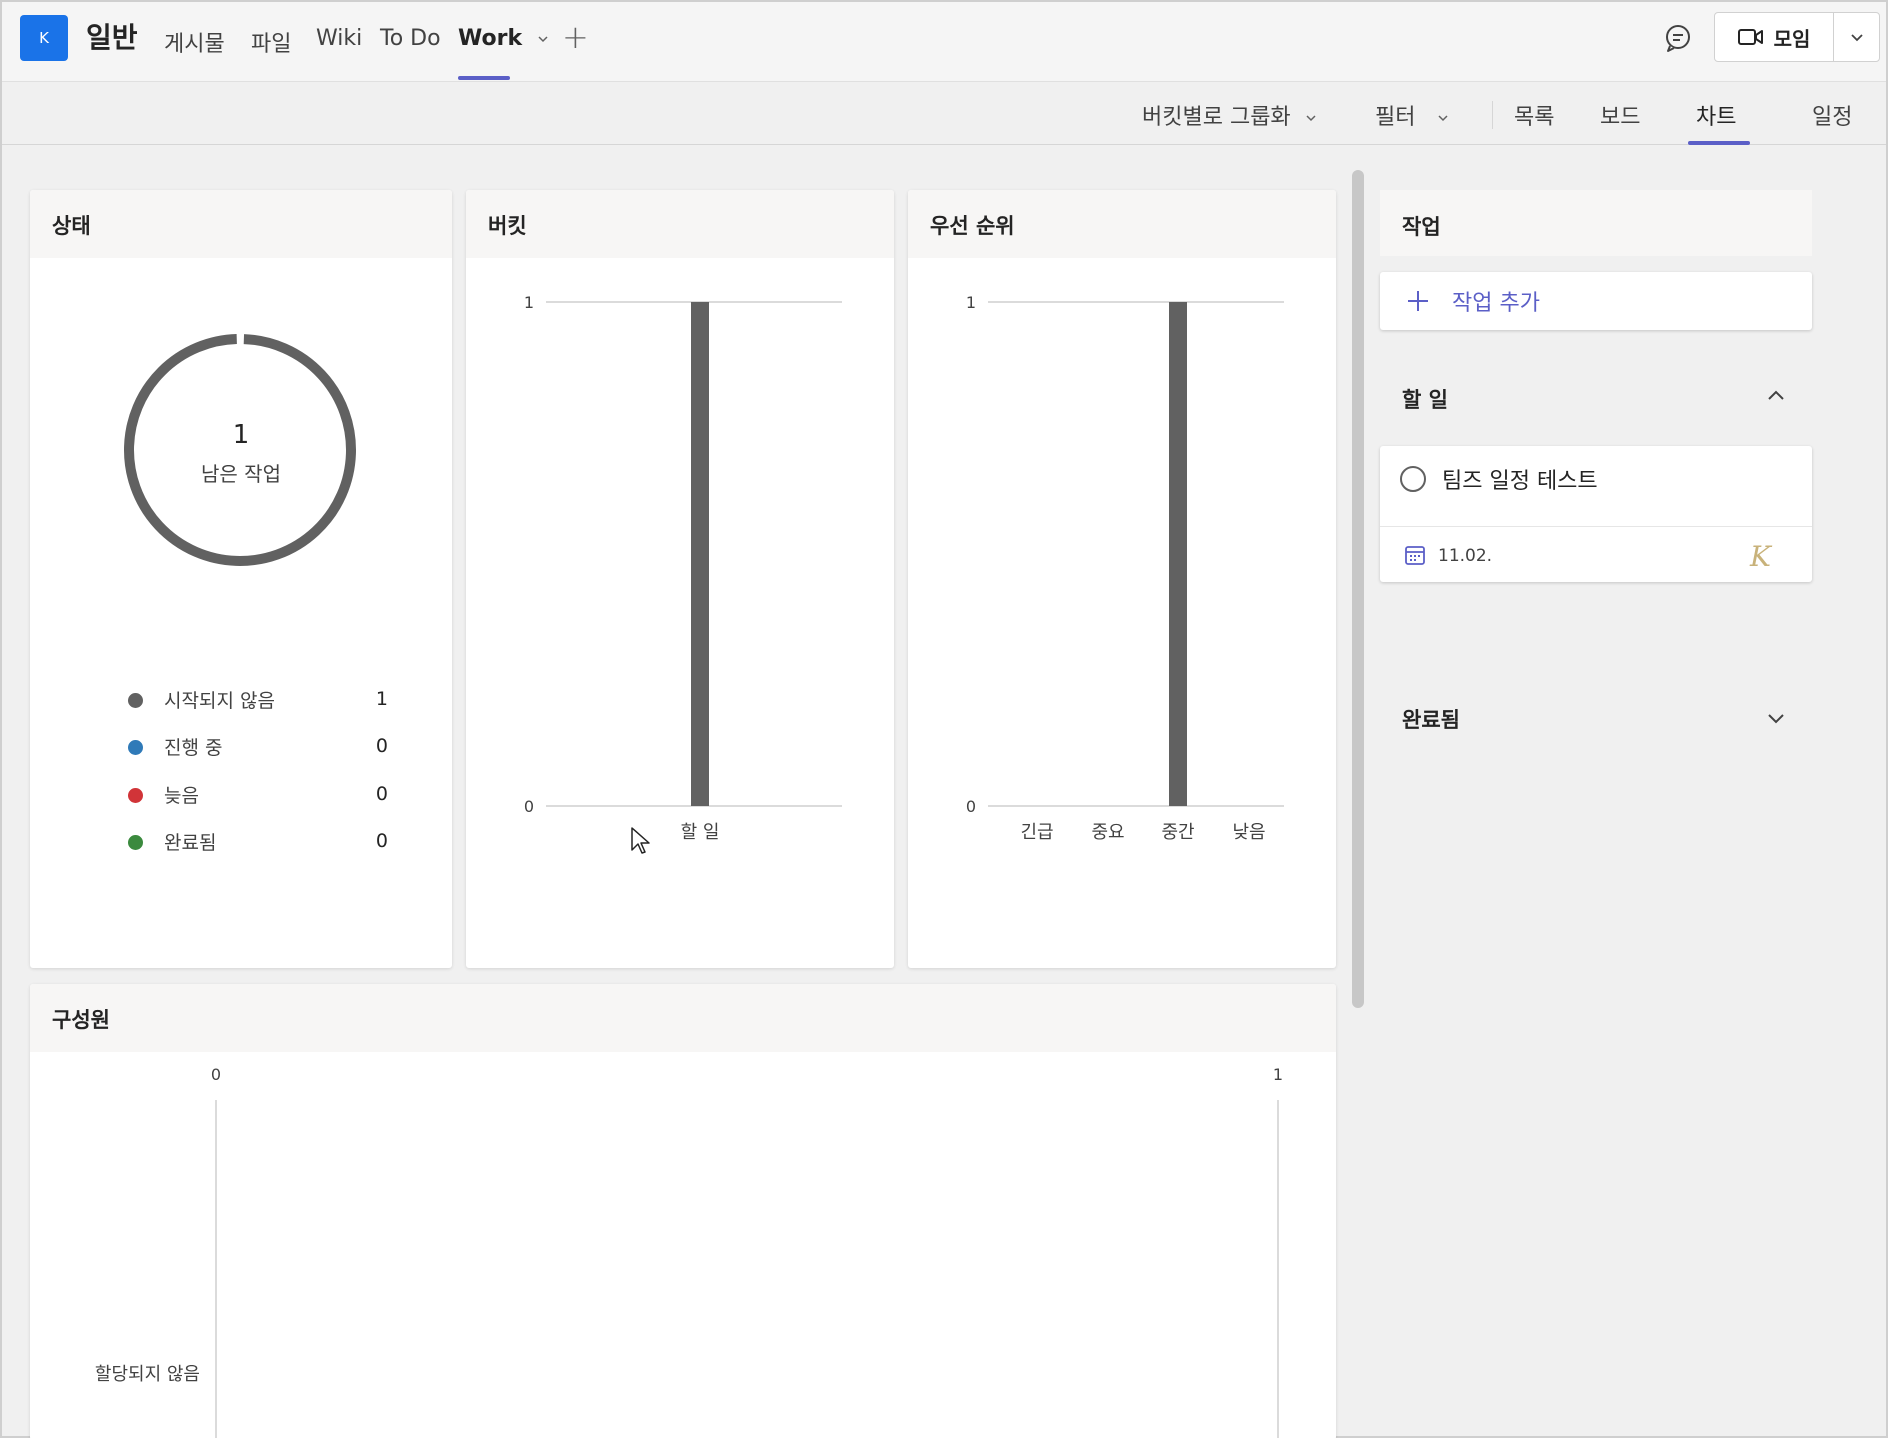 This screenshot has height=1438, width=1888. Describe the element at coordinates (1125, 568) in the screenshot. I see `priority-bar-chart: 0 1 긴급 중요 중간 낮음` at that location.